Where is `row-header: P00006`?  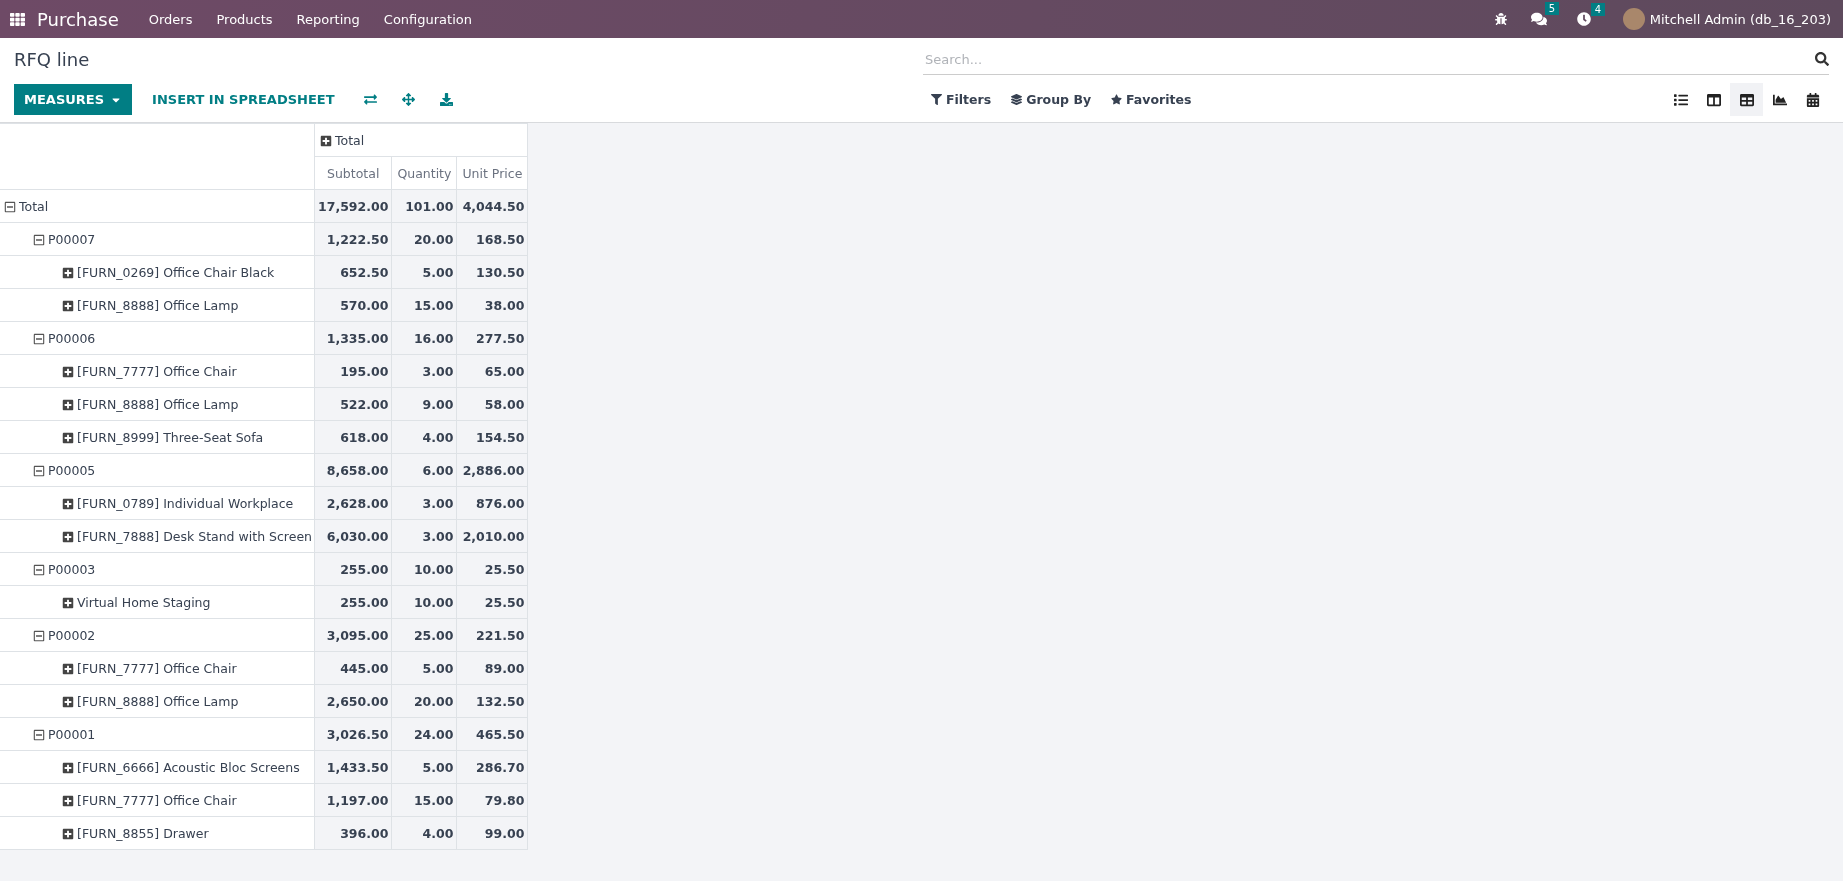 row-header: P00006 is located at coordinates (157, 338).